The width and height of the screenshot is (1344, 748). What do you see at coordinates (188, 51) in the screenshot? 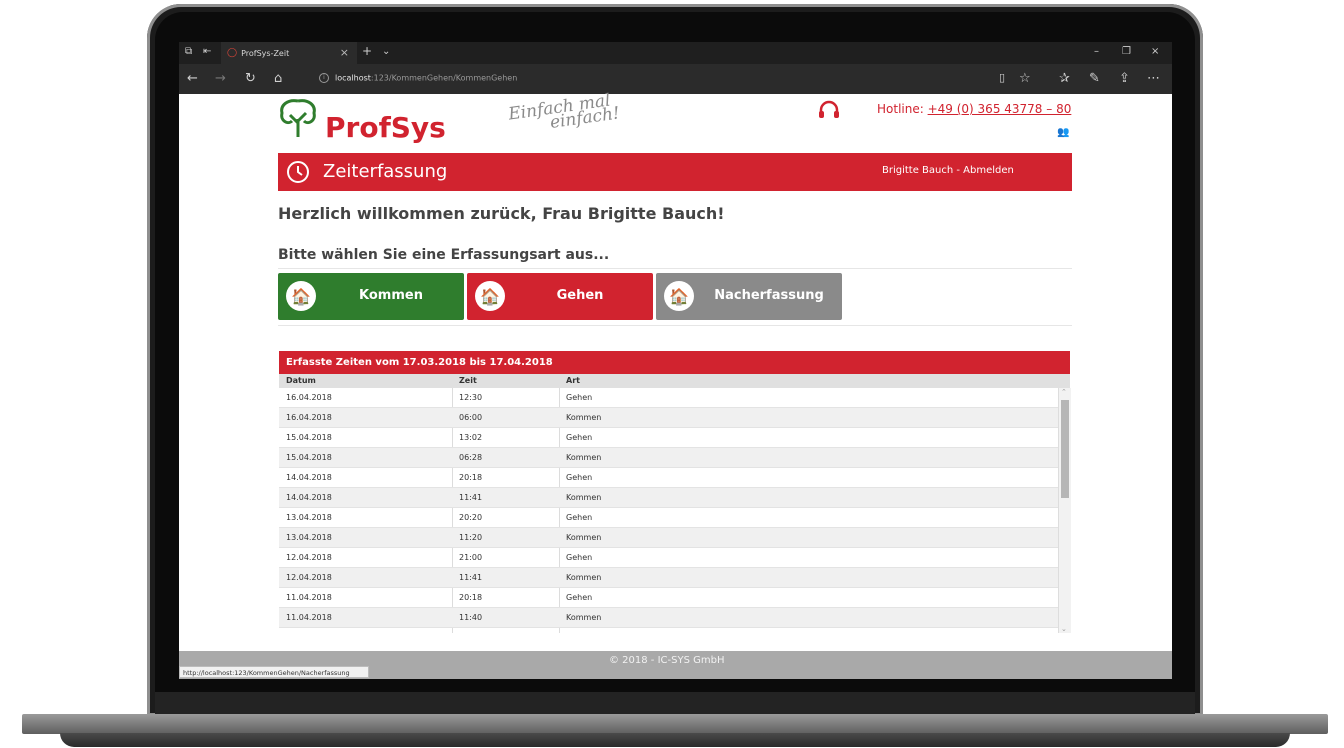
I see `tab-sets-icon: ⧉` at bounding box center [188, 51].